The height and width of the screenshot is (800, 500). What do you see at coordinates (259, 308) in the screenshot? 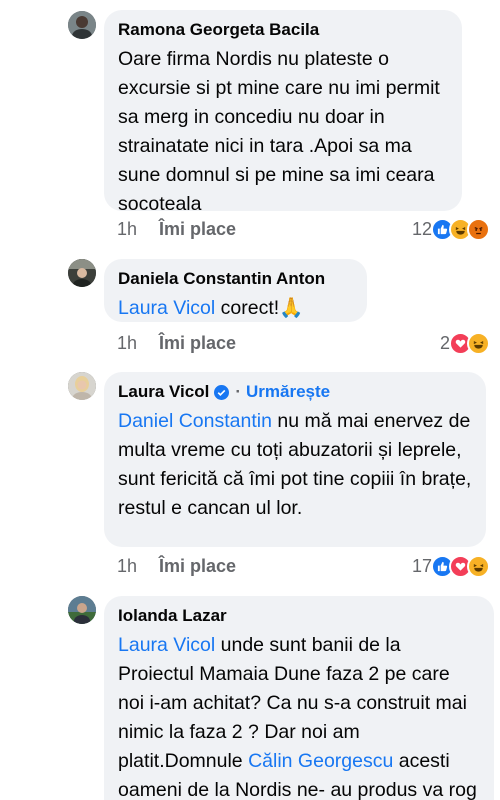
I see `comment-text-body: corect!🙏` at bounding box center [259, 308].